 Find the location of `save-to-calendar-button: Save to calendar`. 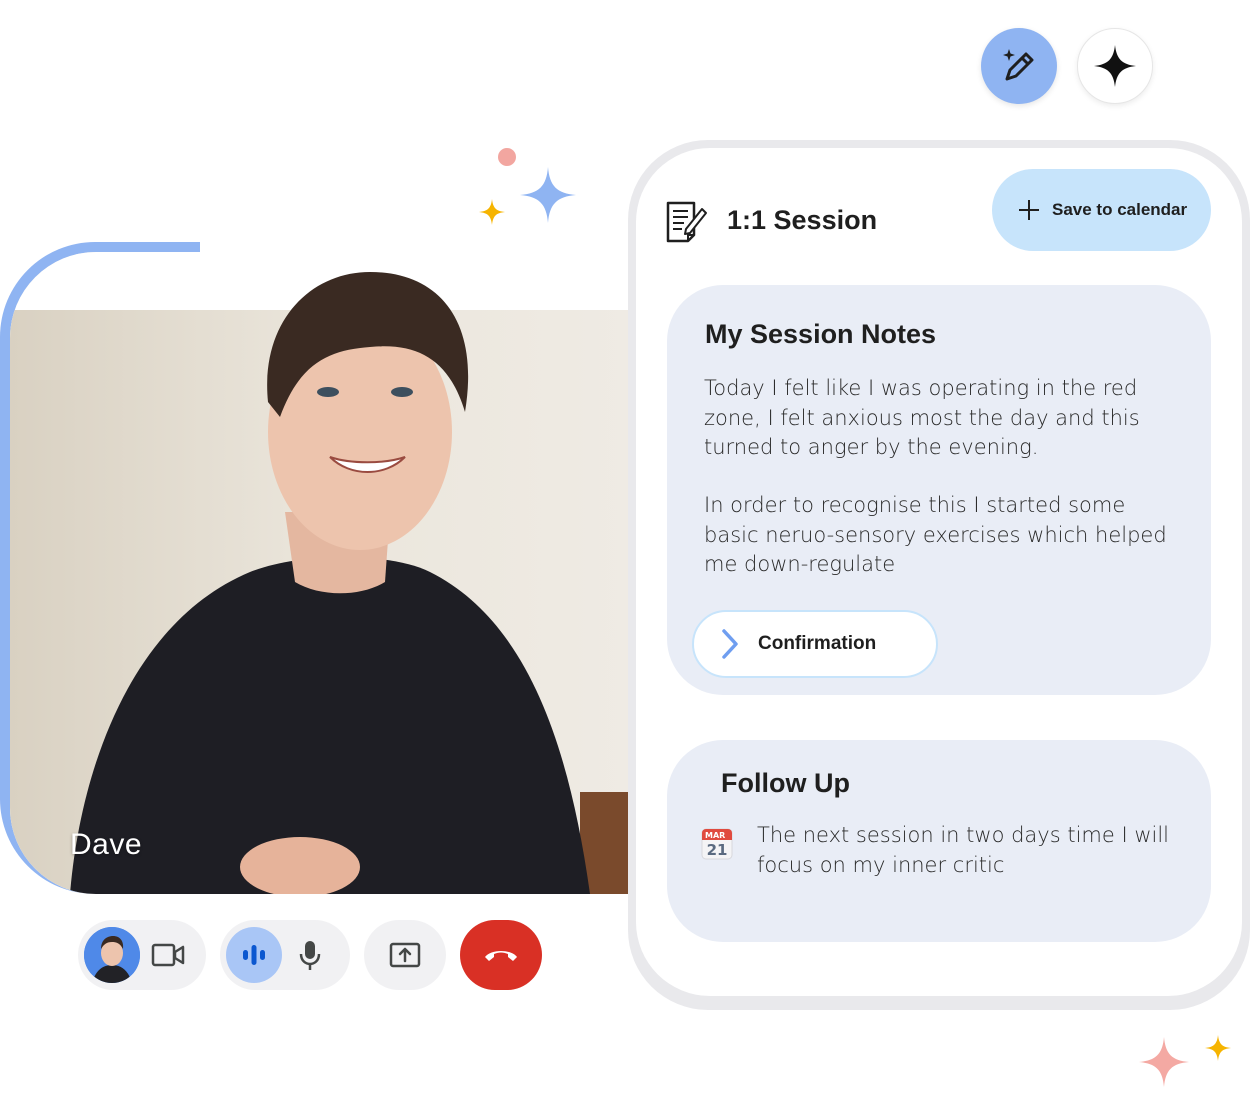

save-to-calendar-button: Save to calendar is located at coordinates (1101, 210).